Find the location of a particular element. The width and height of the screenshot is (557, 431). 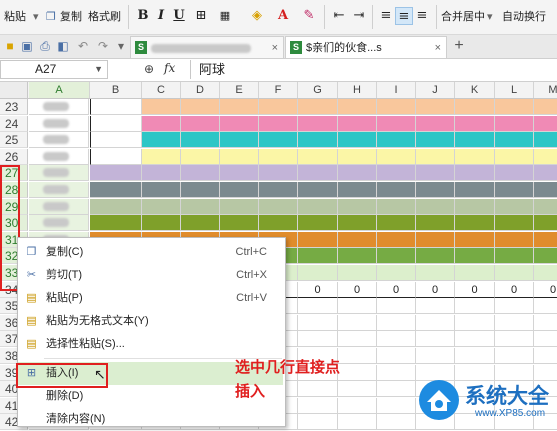

fx-icon: fx is located at coordinates (169, 68).